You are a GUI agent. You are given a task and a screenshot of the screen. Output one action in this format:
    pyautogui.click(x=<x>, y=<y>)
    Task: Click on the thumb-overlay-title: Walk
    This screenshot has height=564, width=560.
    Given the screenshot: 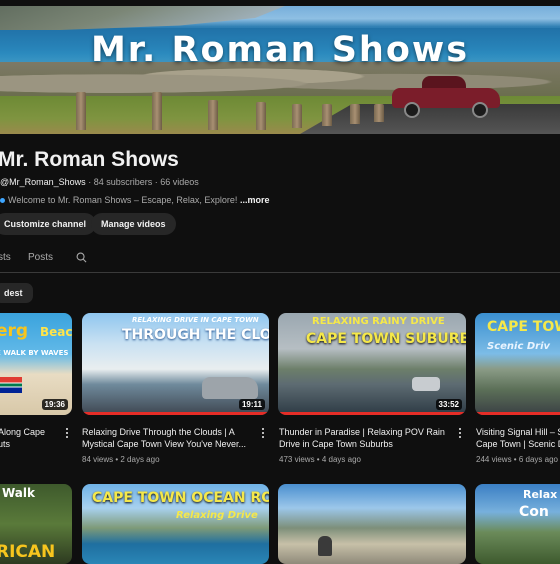 What is the action you would take?
    pyautogui.click(x=18, y=493)
    